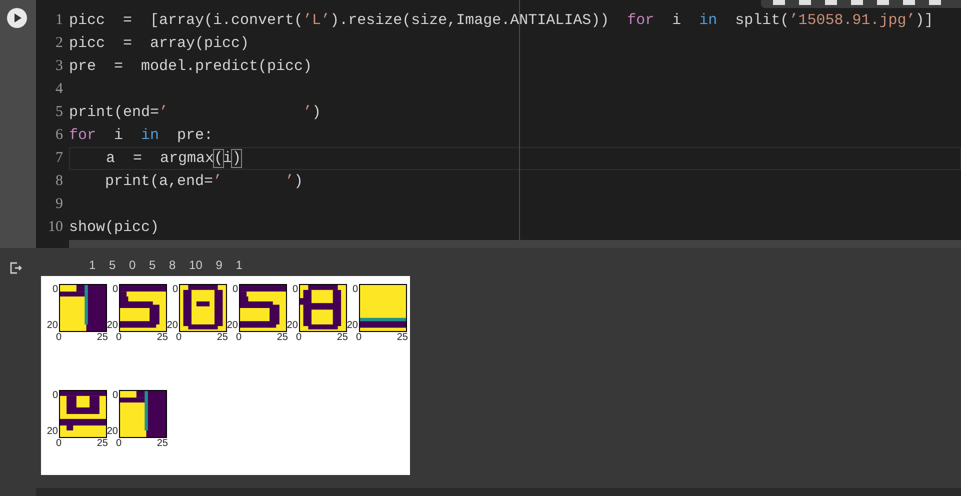 The image size is (961, 496). What do you see at coordinates (59, 158) in the screenshot?
I see `line-number: 7` at bounding box center [59, 158].